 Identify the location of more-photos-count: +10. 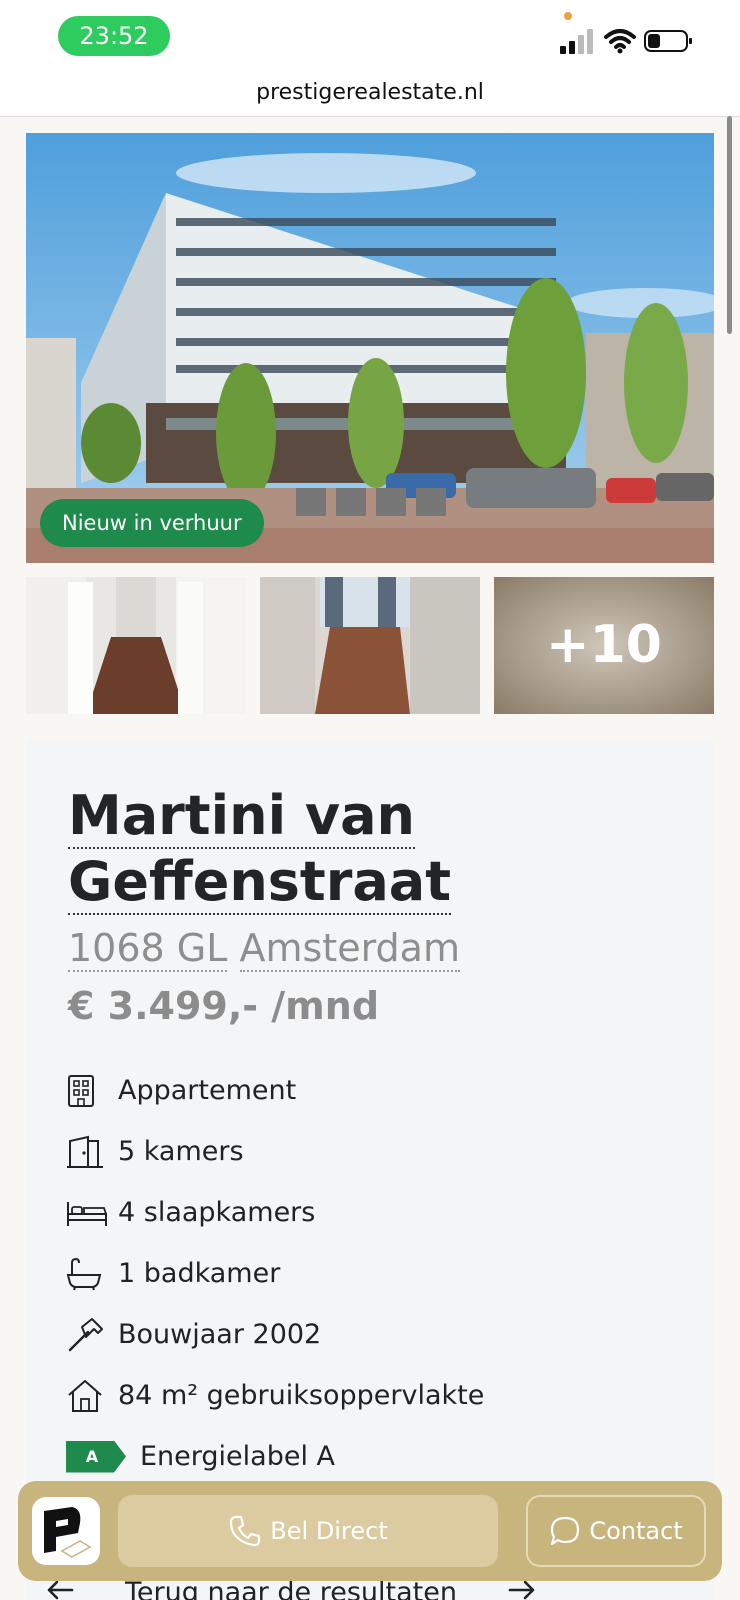
(604, 645).